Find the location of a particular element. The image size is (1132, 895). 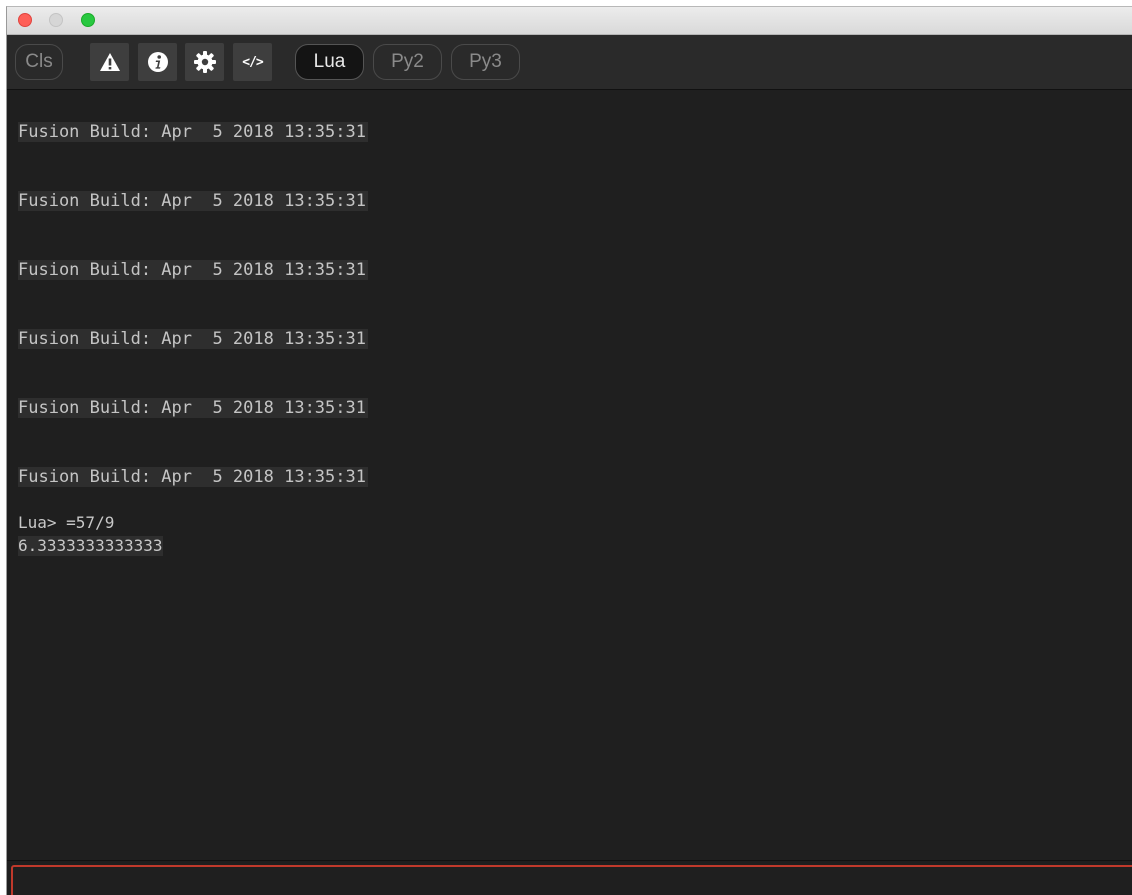

warning-icon is located at coordinates (109, 62).